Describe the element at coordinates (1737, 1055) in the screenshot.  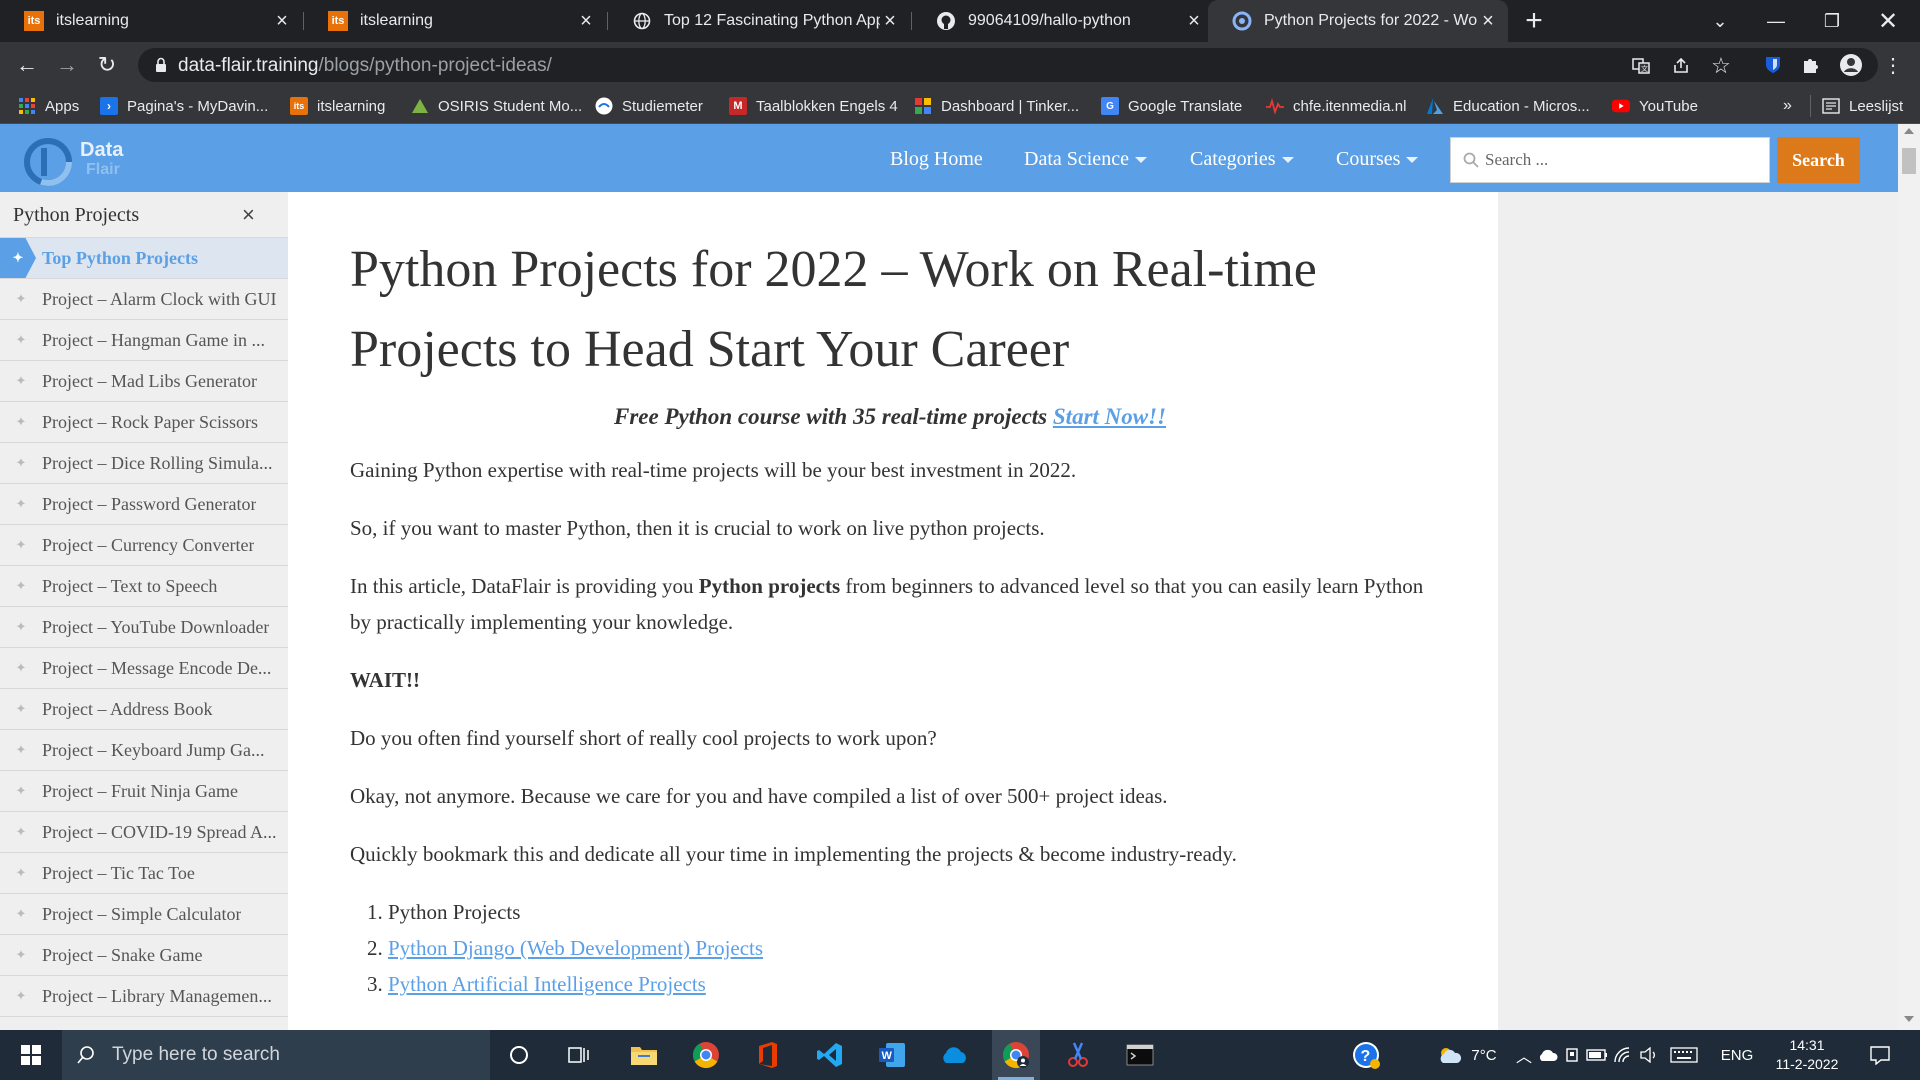
I see `input-language: ENG` at that location.